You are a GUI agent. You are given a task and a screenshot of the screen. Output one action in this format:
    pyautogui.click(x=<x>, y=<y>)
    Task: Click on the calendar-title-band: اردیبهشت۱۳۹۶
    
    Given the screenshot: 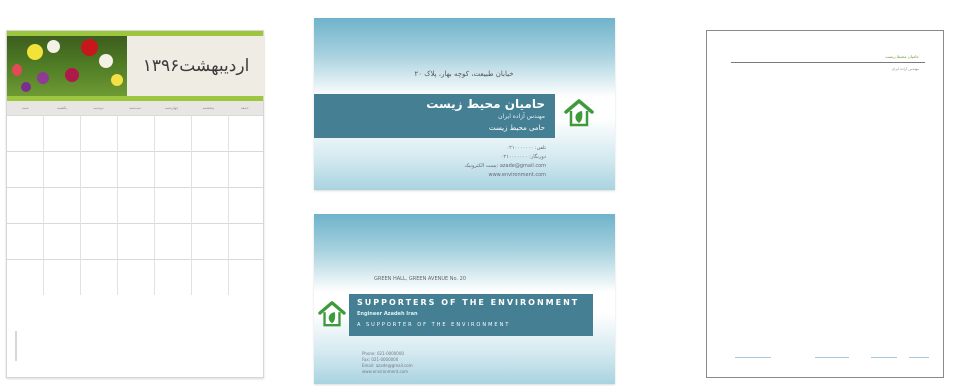 What is the action you would take?
    pyautogui.click(x=196, y=66)
    